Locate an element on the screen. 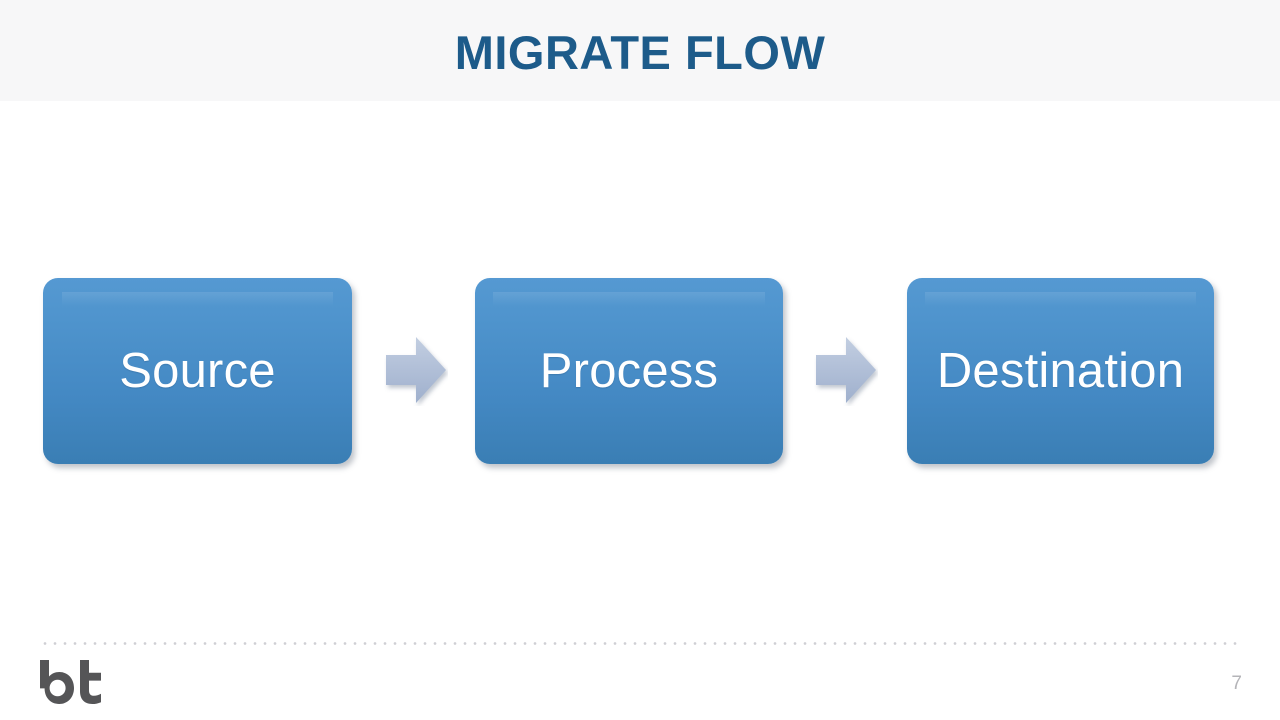 Image resolution: width=1280 pixels, height=720 pixels. bt-logo is located at coordinates (71, 682).